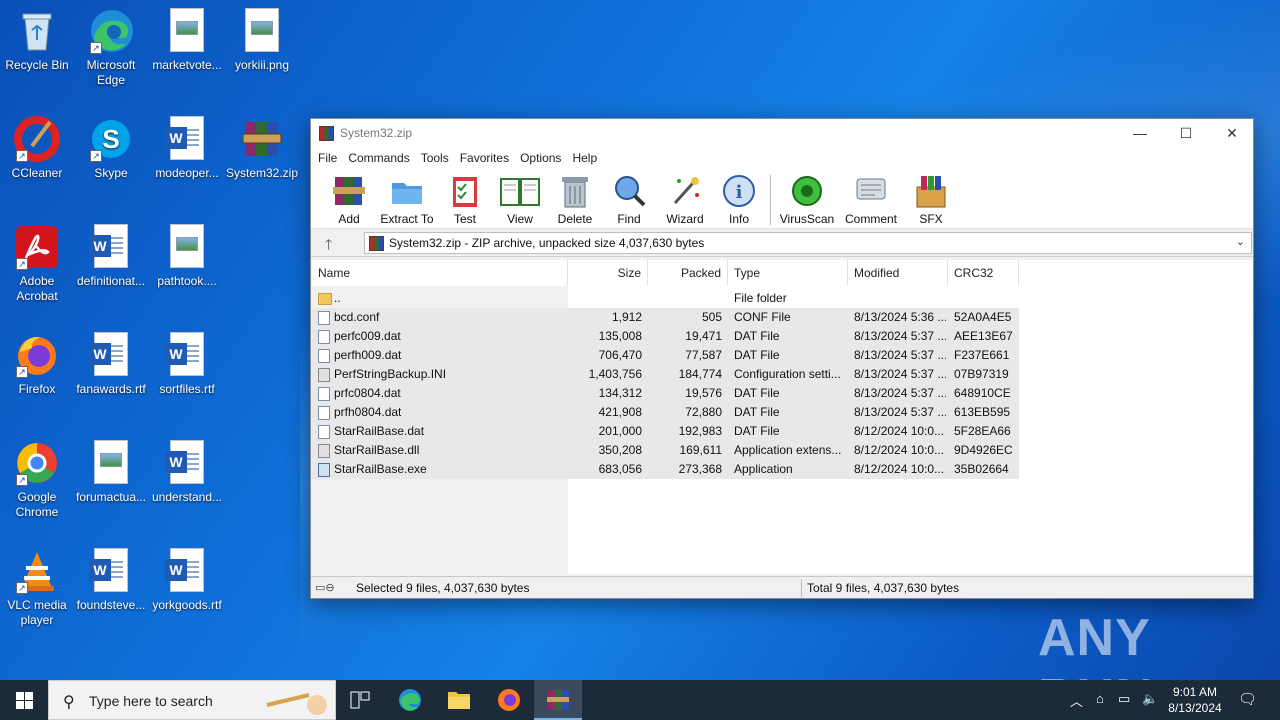  Describe the element at coordinates (688, 273) in the screenshot. I see `column-header-packed: Packed` at that location.